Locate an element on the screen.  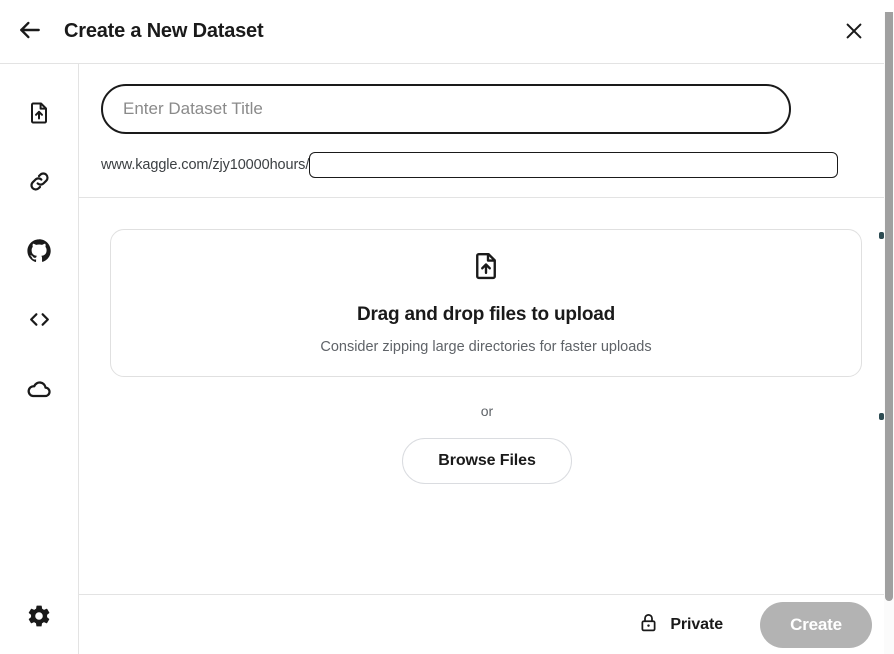
file-upload-icon is located at coordinates (39, 115).